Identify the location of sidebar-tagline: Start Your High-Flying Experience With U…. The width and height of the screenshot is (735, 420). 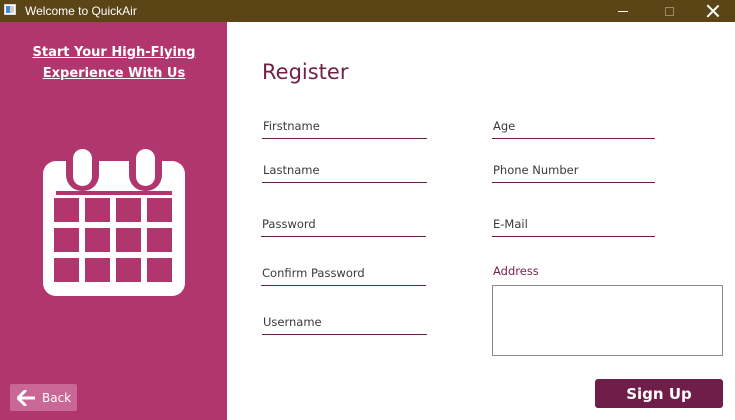
(114, 63).